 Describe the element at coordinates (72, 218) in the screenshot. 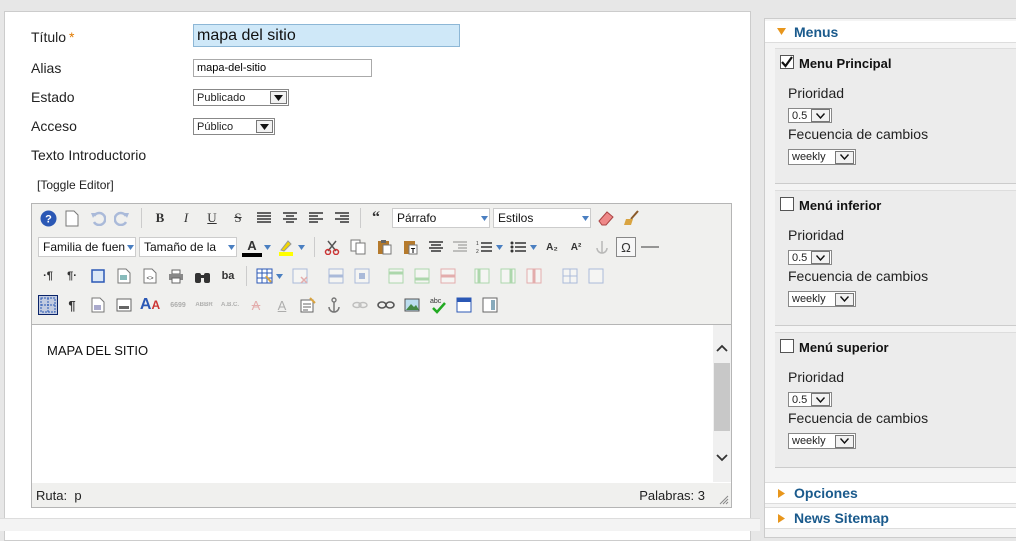

I see `new-document-button` at that location.